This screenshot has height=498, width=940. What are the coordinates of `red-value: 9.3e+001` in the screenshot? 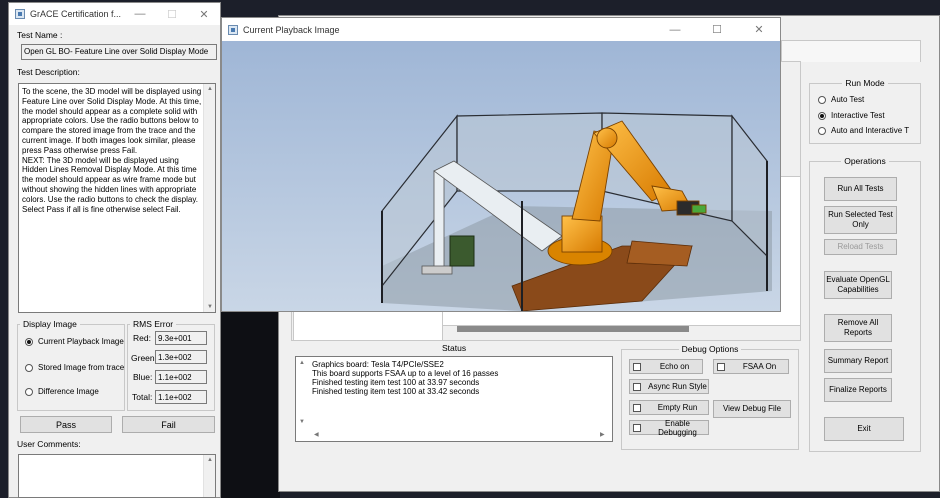 It's located at (181, 338).